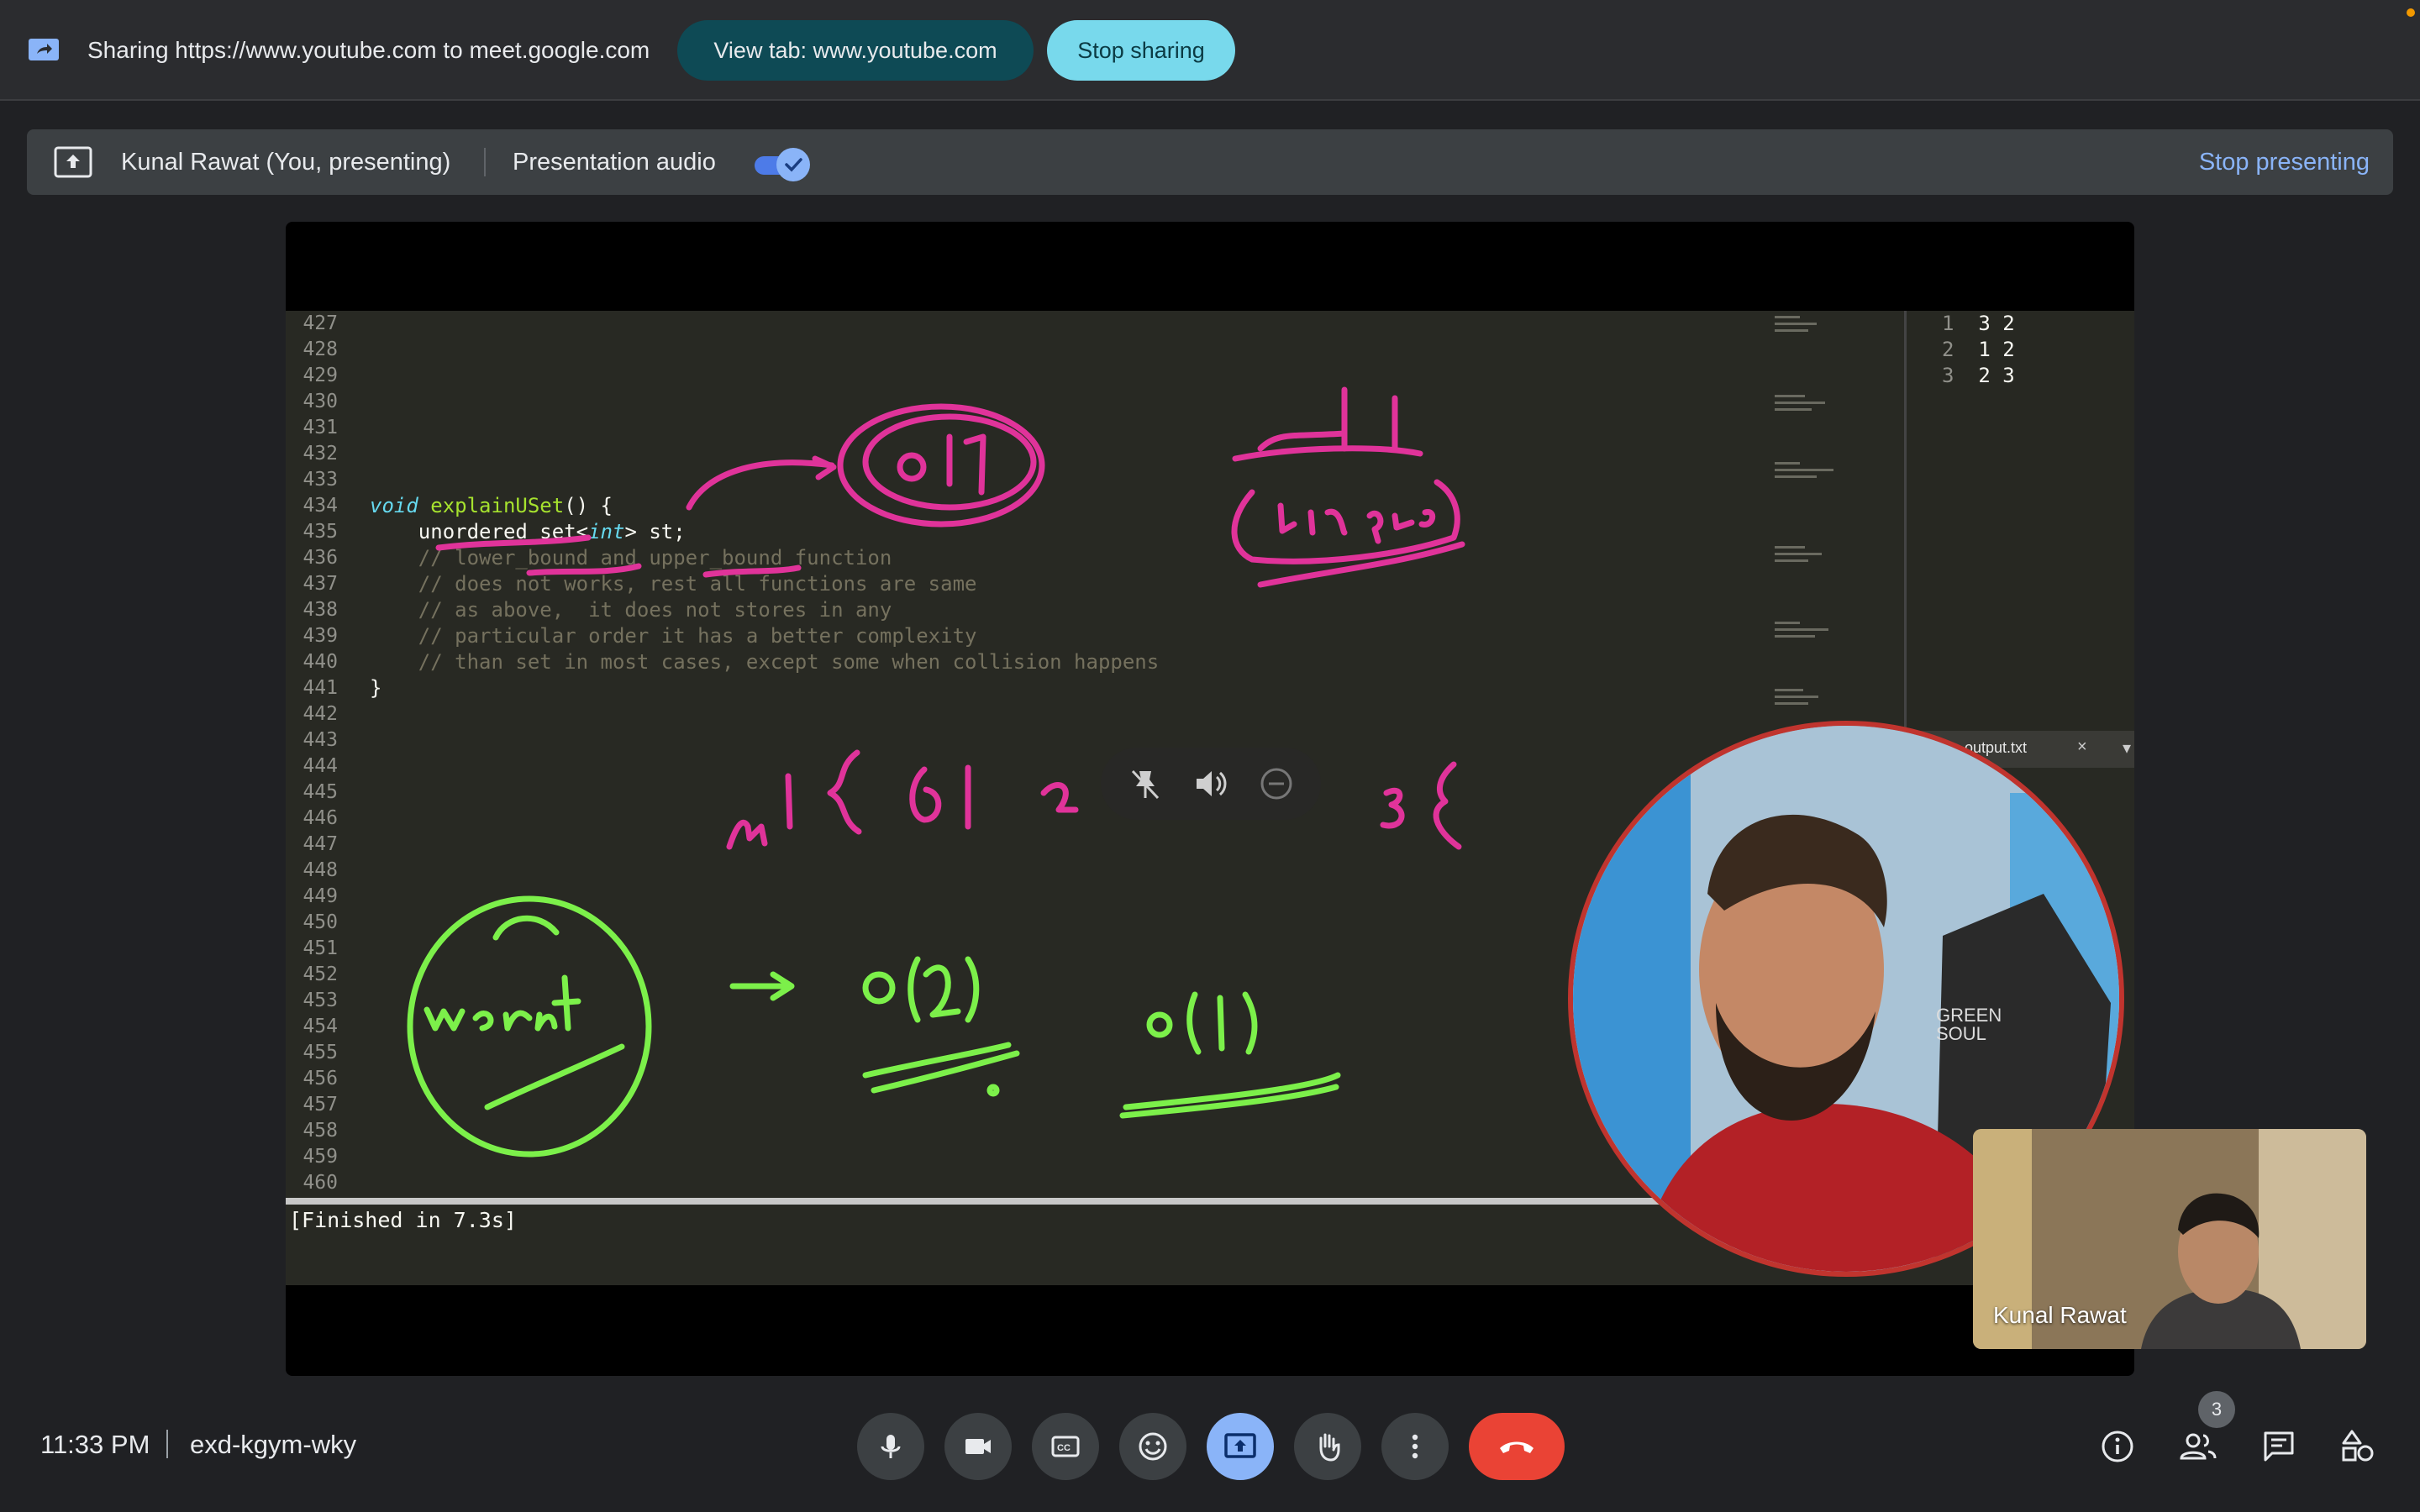 The width and height of the screenshot is (2420, 1512). I want to click on check-icon, so click(794, 165).